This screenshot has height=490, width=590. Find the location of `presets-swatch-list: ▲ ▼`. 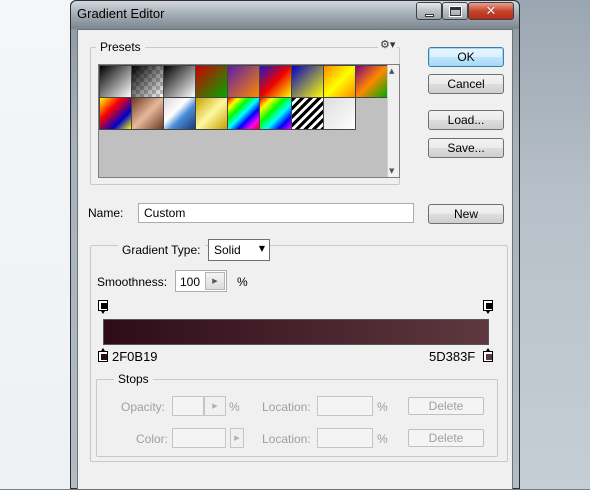

presets-swatch-list: ▲ ▼ is located at coordinates (249, 121).